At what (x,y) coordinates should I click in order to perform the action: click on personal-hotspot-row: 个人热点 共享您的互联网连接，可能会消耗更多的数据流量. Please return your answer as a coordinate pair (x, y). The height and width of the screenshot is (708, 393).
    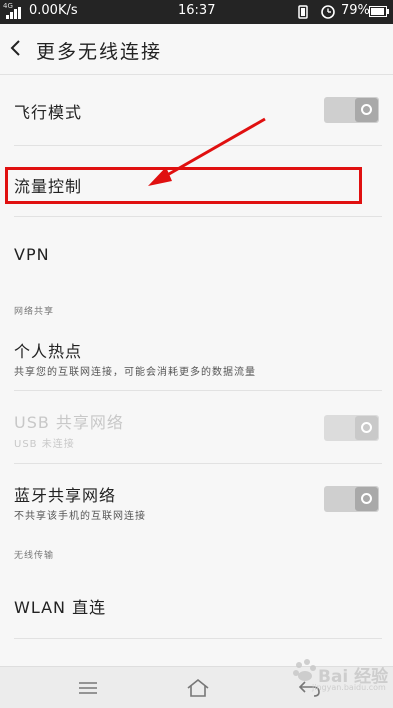
    Looking at the image, I should click on (196, 356).